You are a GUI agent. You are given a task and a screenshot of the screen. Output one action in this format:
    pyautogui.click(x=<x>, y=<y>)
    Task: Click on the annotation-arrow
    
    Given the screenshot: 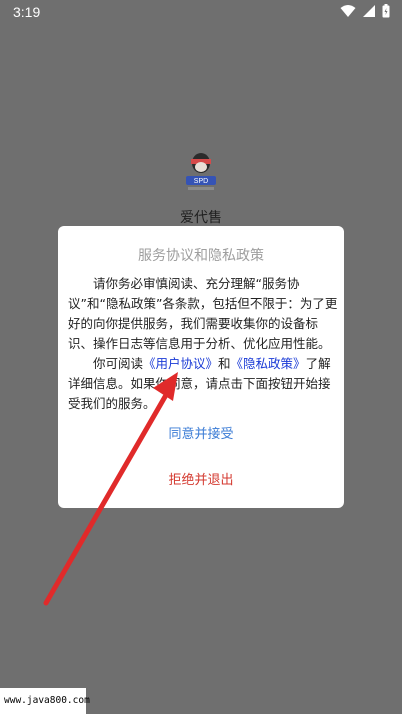 What is the action you would take?
    pyautogui.click(x=110, y=489)
    